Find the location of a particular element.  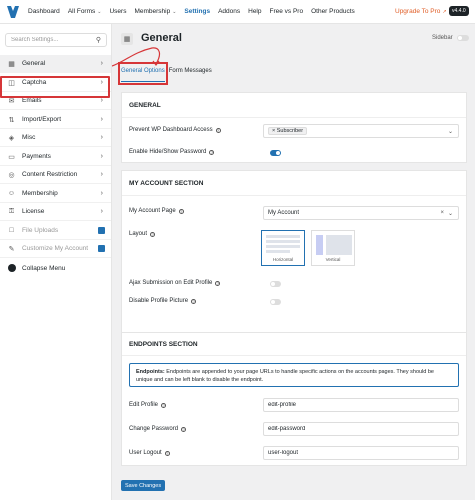

role-chip: × Subscriber is located at coordinates (288, 131).